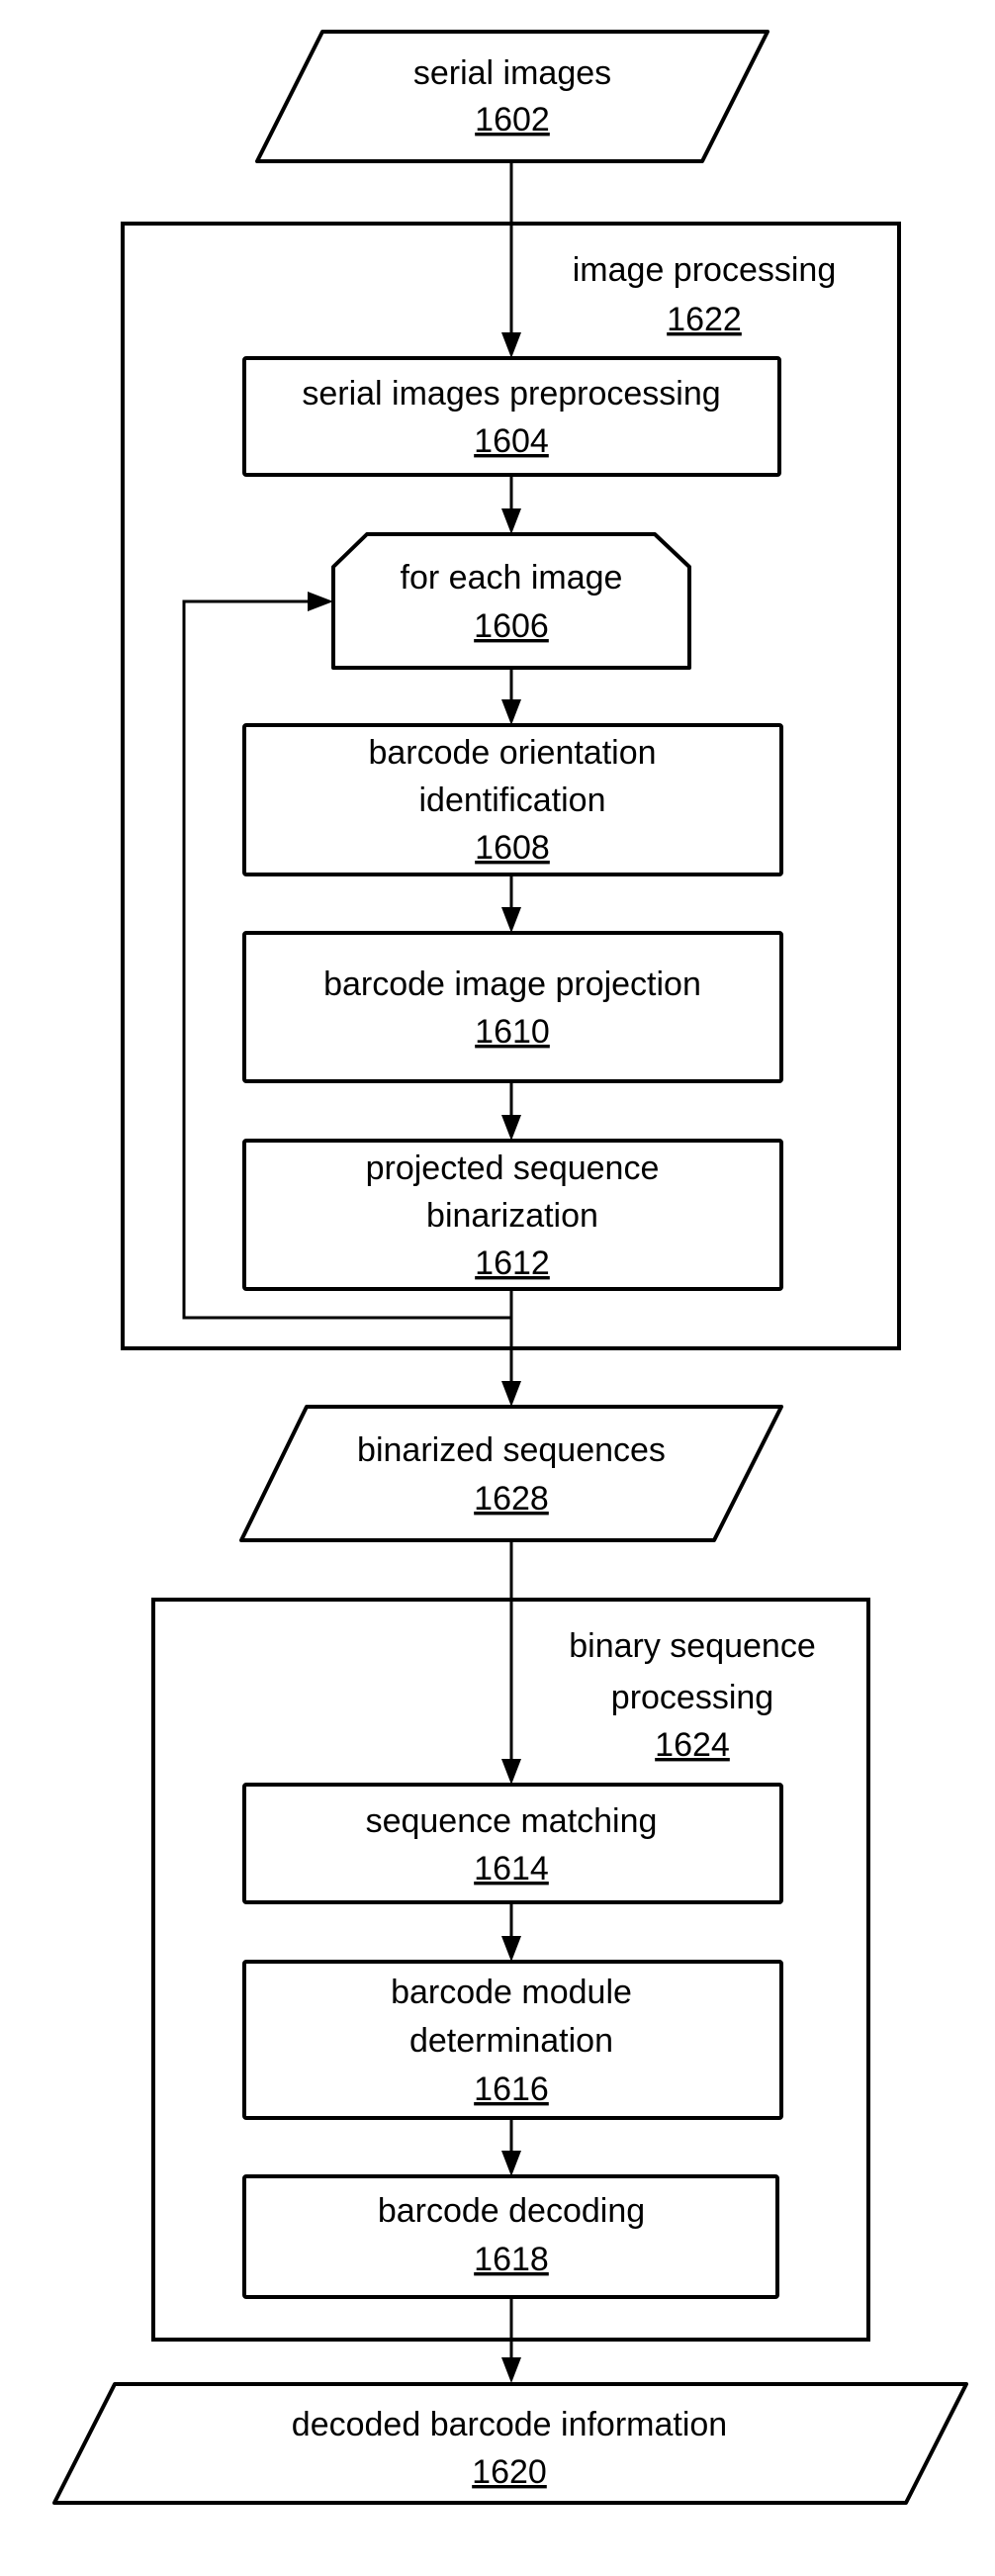 This screenshot has width=995, height=2576. I want to click on node-label-line2: binarization, so click(512, 1216).